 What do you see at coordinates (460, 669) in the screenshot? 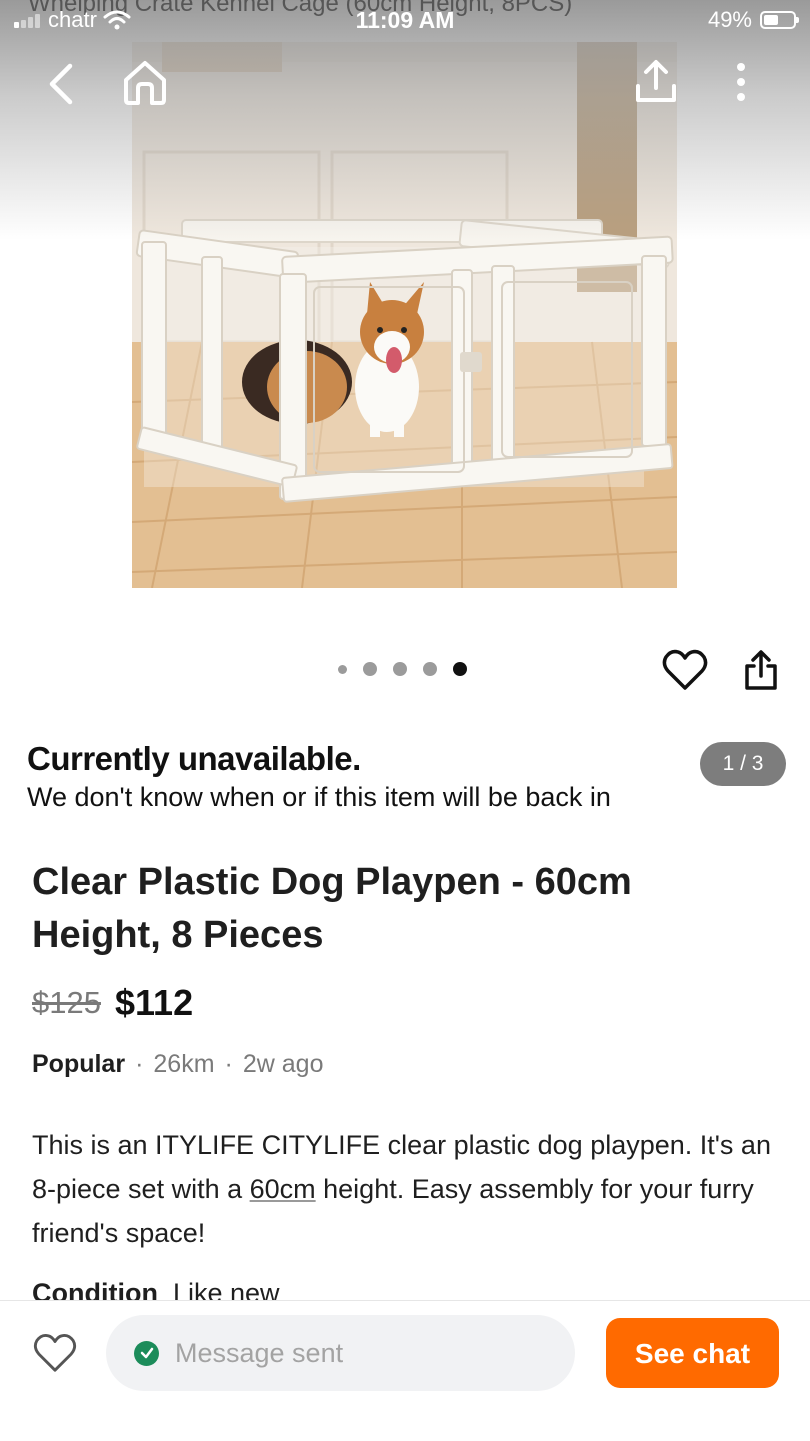
I see `gallery-dot-active` at bounding box center [460, 669].